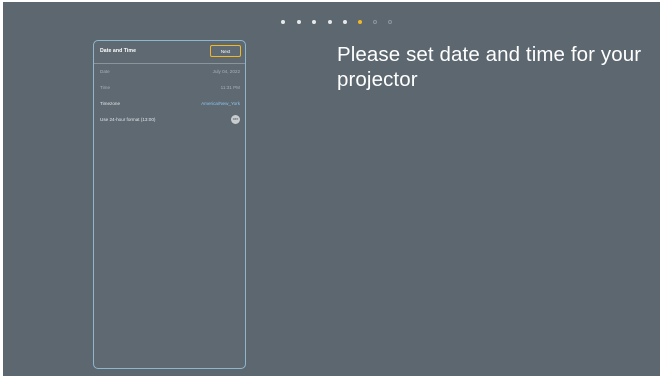 The width and height of the screenshot is (663, 378). Describe the element at coordinates (169, 73) in the screenshot. I see `date-row: Date July 04, 2022` at that location.